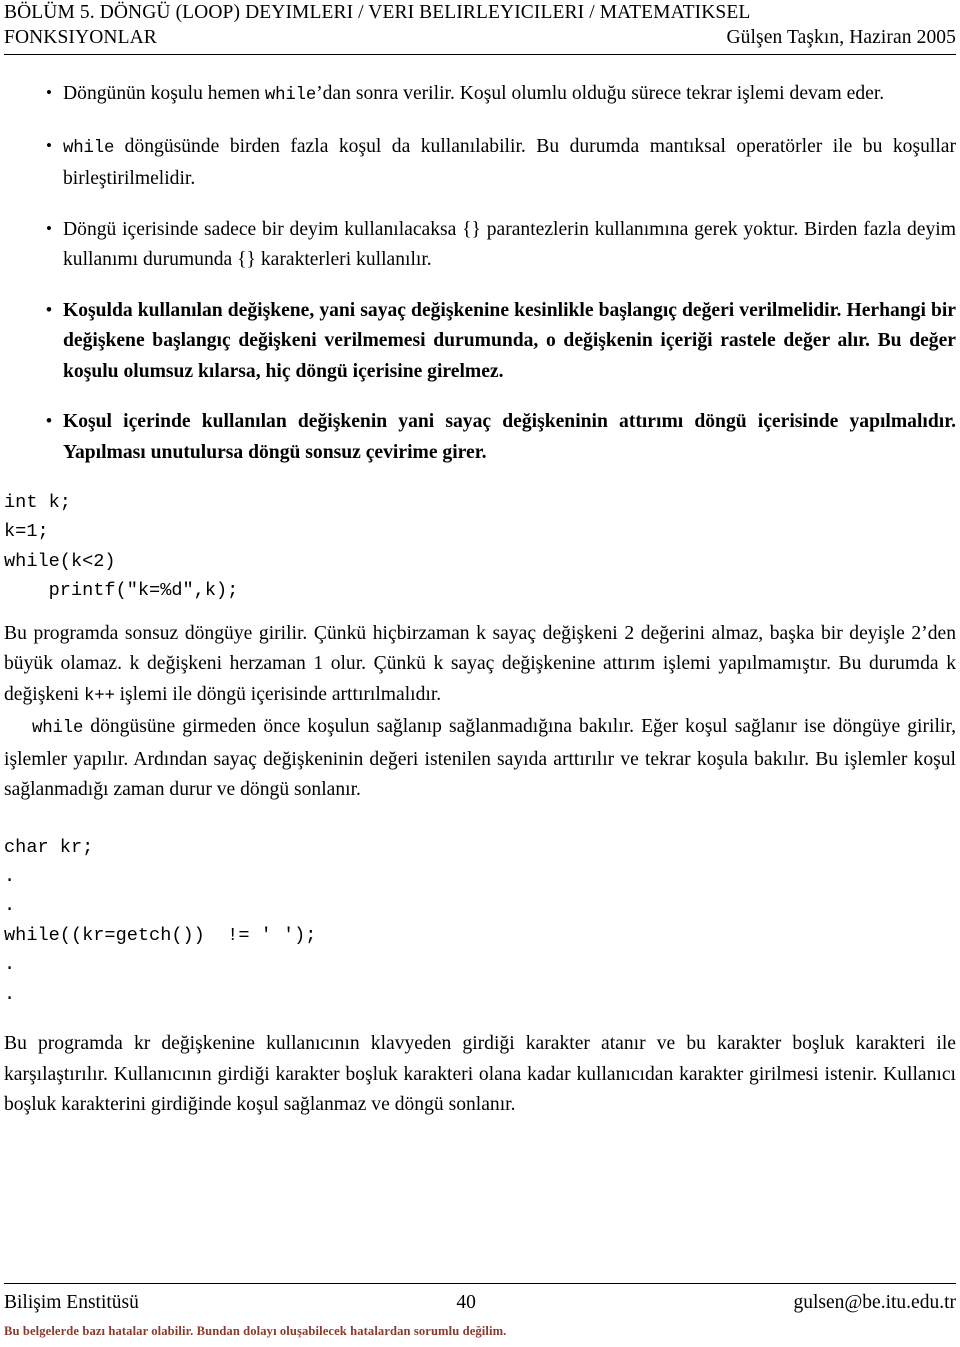 The height and width of the screenshot is (1347, 960). I want to click on text-run: Döngünün koşulu hemen, so click(164, 93).